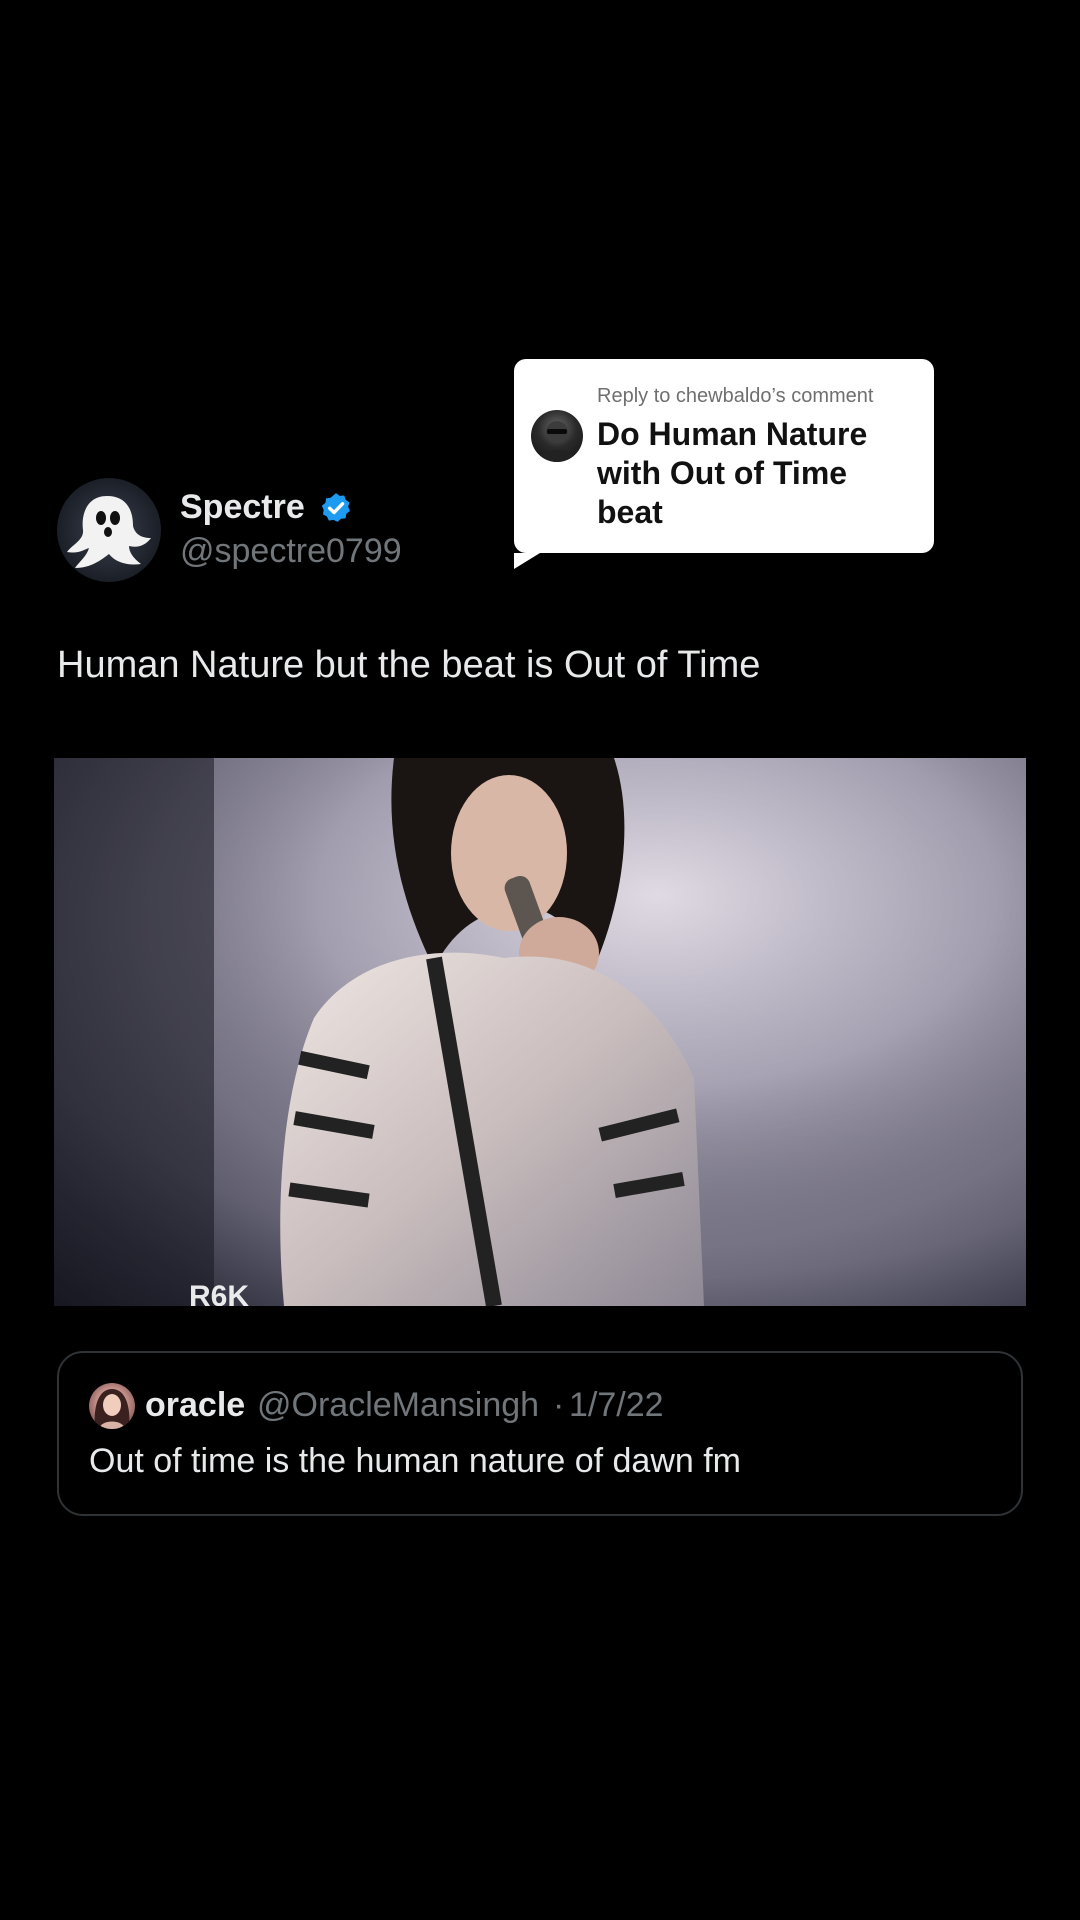 The height and width of the screenshot is (1920, 1080). Describe the element at coordinates (527, 561) in the screenshot. I see `bubble-tail` at that location.